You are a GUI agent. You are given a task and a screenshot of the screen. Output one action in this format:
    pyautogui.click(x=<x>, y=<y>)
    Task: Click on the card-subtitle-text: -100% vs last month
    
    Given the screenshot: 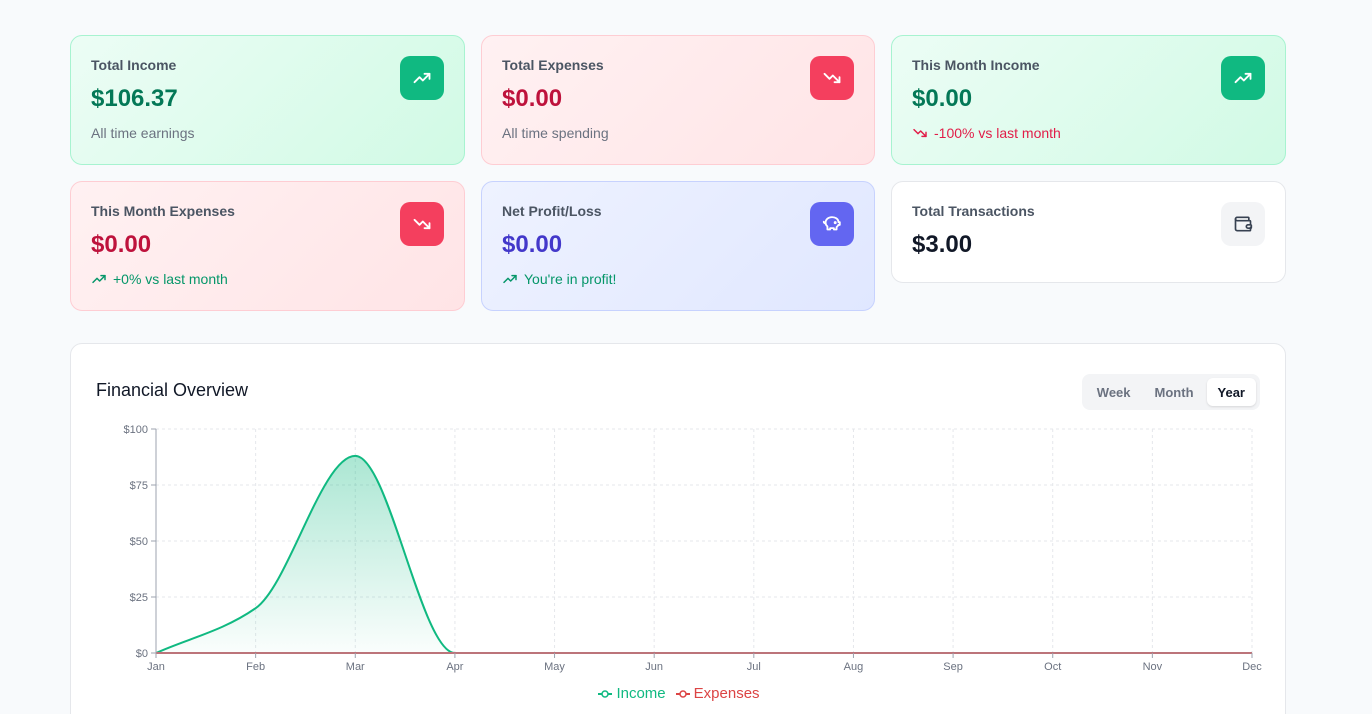 What is the action you would take?
    pyautogui.click(x=997, y=133)
    